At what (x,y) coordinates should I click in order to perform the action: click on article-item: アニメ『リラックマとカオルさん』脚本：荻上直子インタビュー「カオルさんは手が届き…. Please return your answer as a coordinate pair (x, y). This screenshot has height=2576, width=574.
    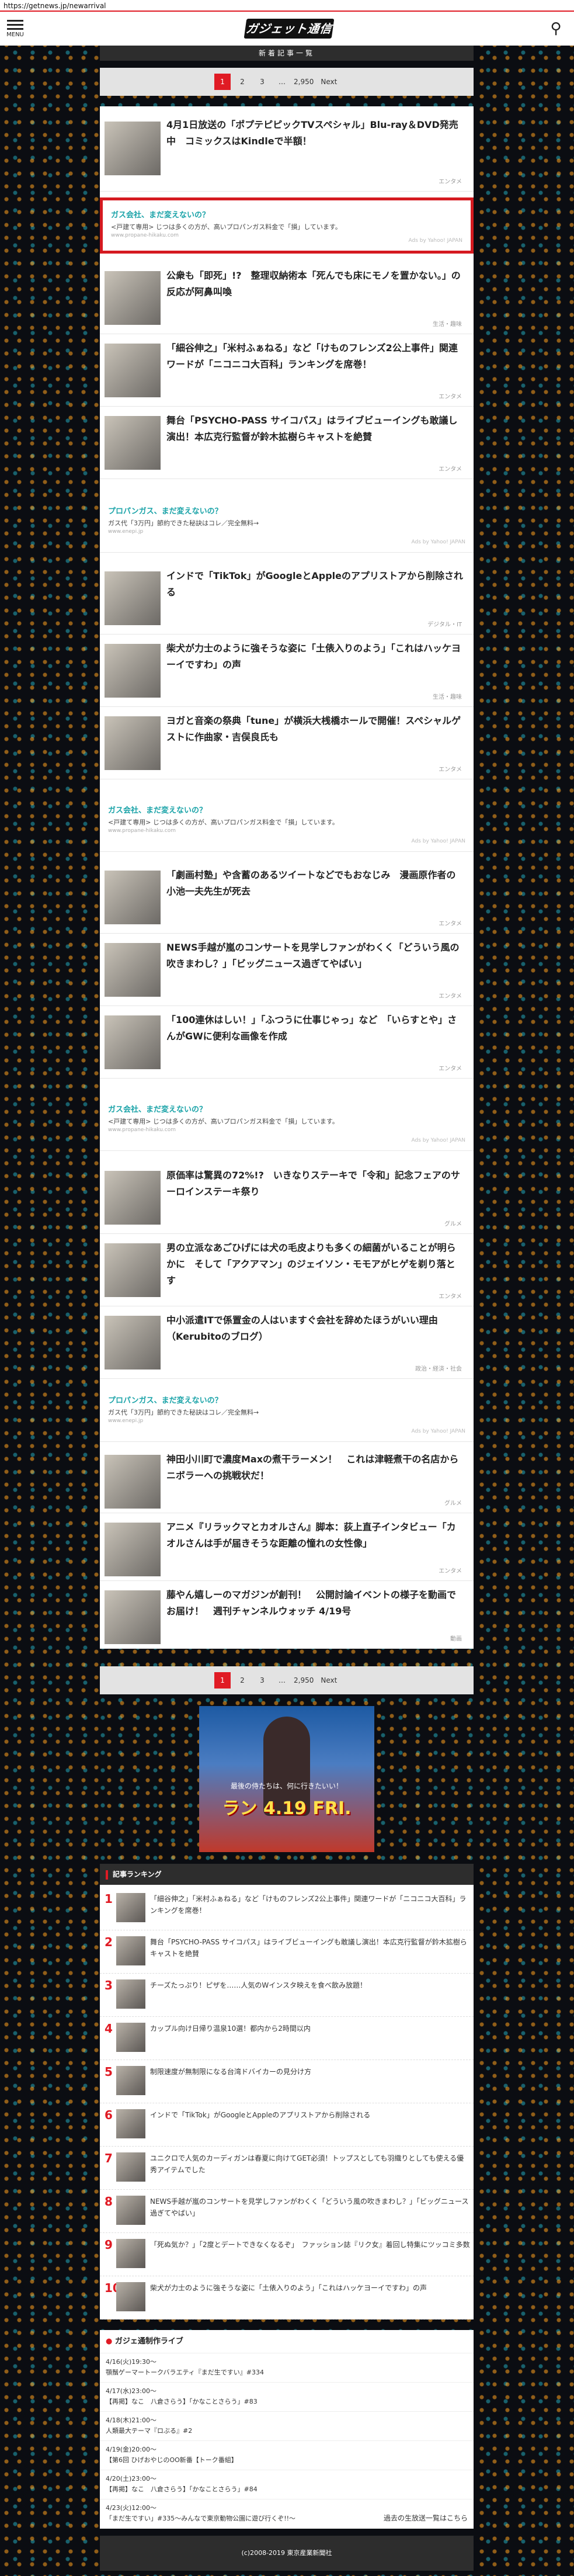
    Looking at the image, I should click on (287, 1547).